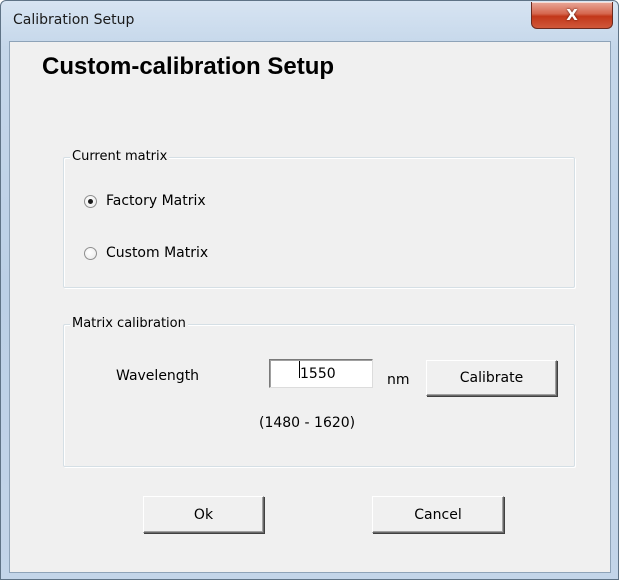 The image size is (619, 580). What do you see at coordinates (307, 423) in the screenshot?
I see `wavelength-range-hint: (1480 - 1620)` at bounding box center [307, 423].